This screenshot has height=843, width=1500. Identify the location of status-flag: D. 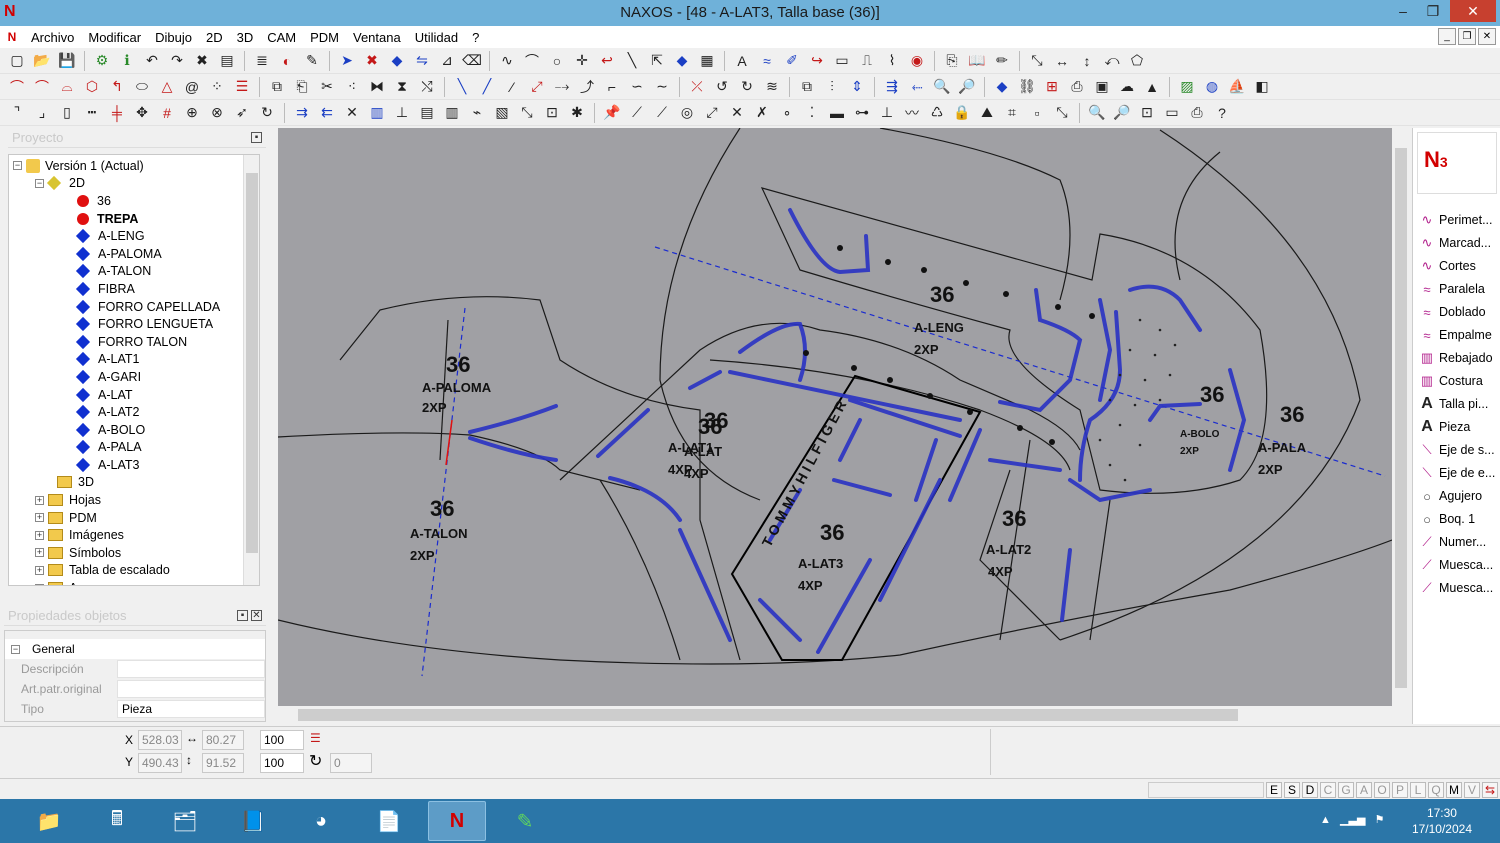
(1310, 790).